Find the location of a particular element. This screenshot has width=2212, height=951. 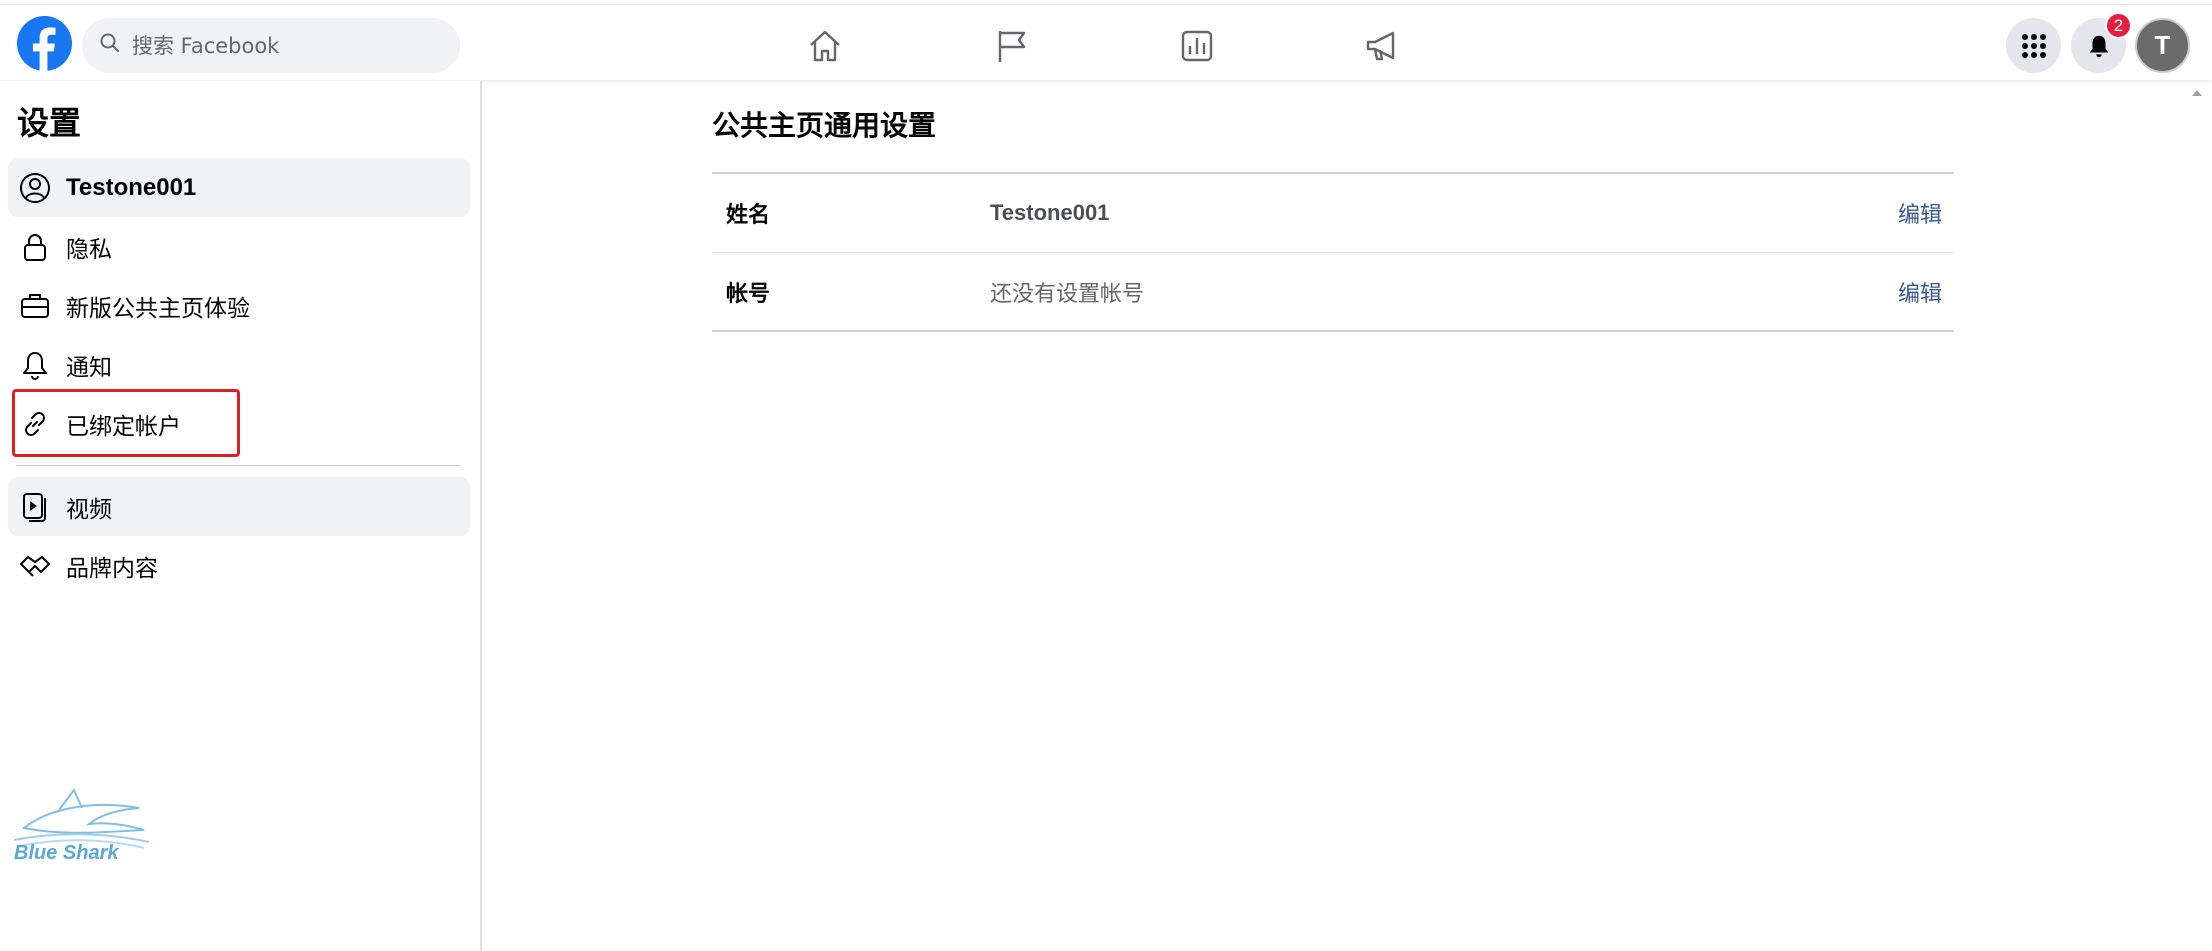

sidebar-item-account: Testone001 is located at coordinates (239, 187).